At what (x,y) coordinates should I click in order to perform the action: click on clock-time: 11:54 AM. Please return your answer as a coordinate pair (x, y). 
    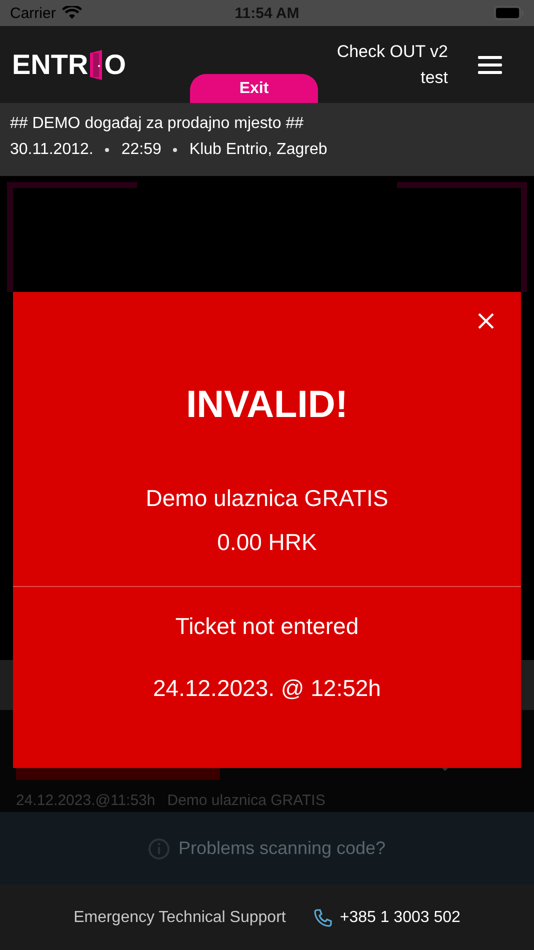
    Looking at the image, I should click on (267, 13).